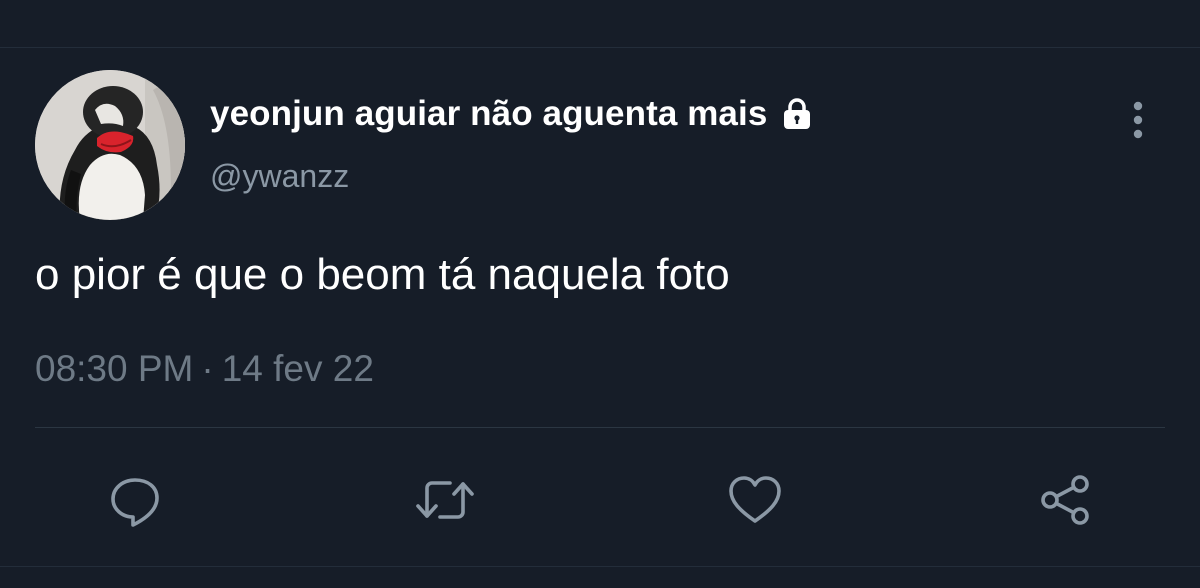 This screenshot has width=1200, height=588. Describe the element at coordinates (600, 47) in the screenshot. I see `top-divider` at that location.